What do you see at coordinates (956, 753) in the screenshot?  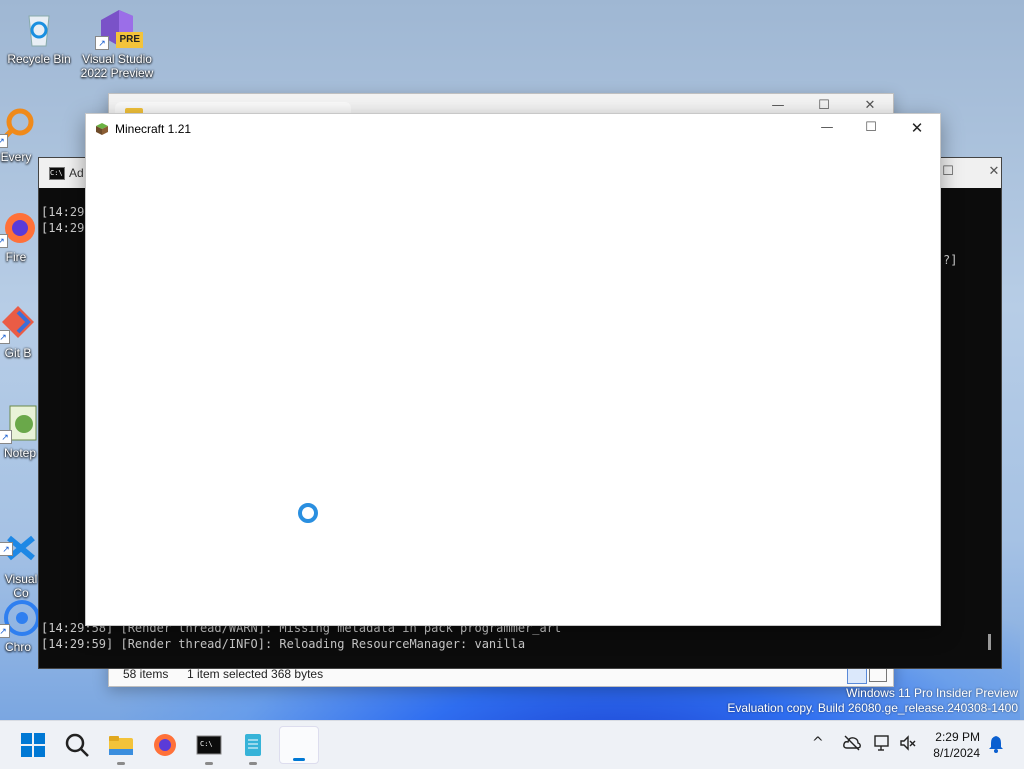 I see `clock-date: 8/1/2024` at bounding box center [956, 753].